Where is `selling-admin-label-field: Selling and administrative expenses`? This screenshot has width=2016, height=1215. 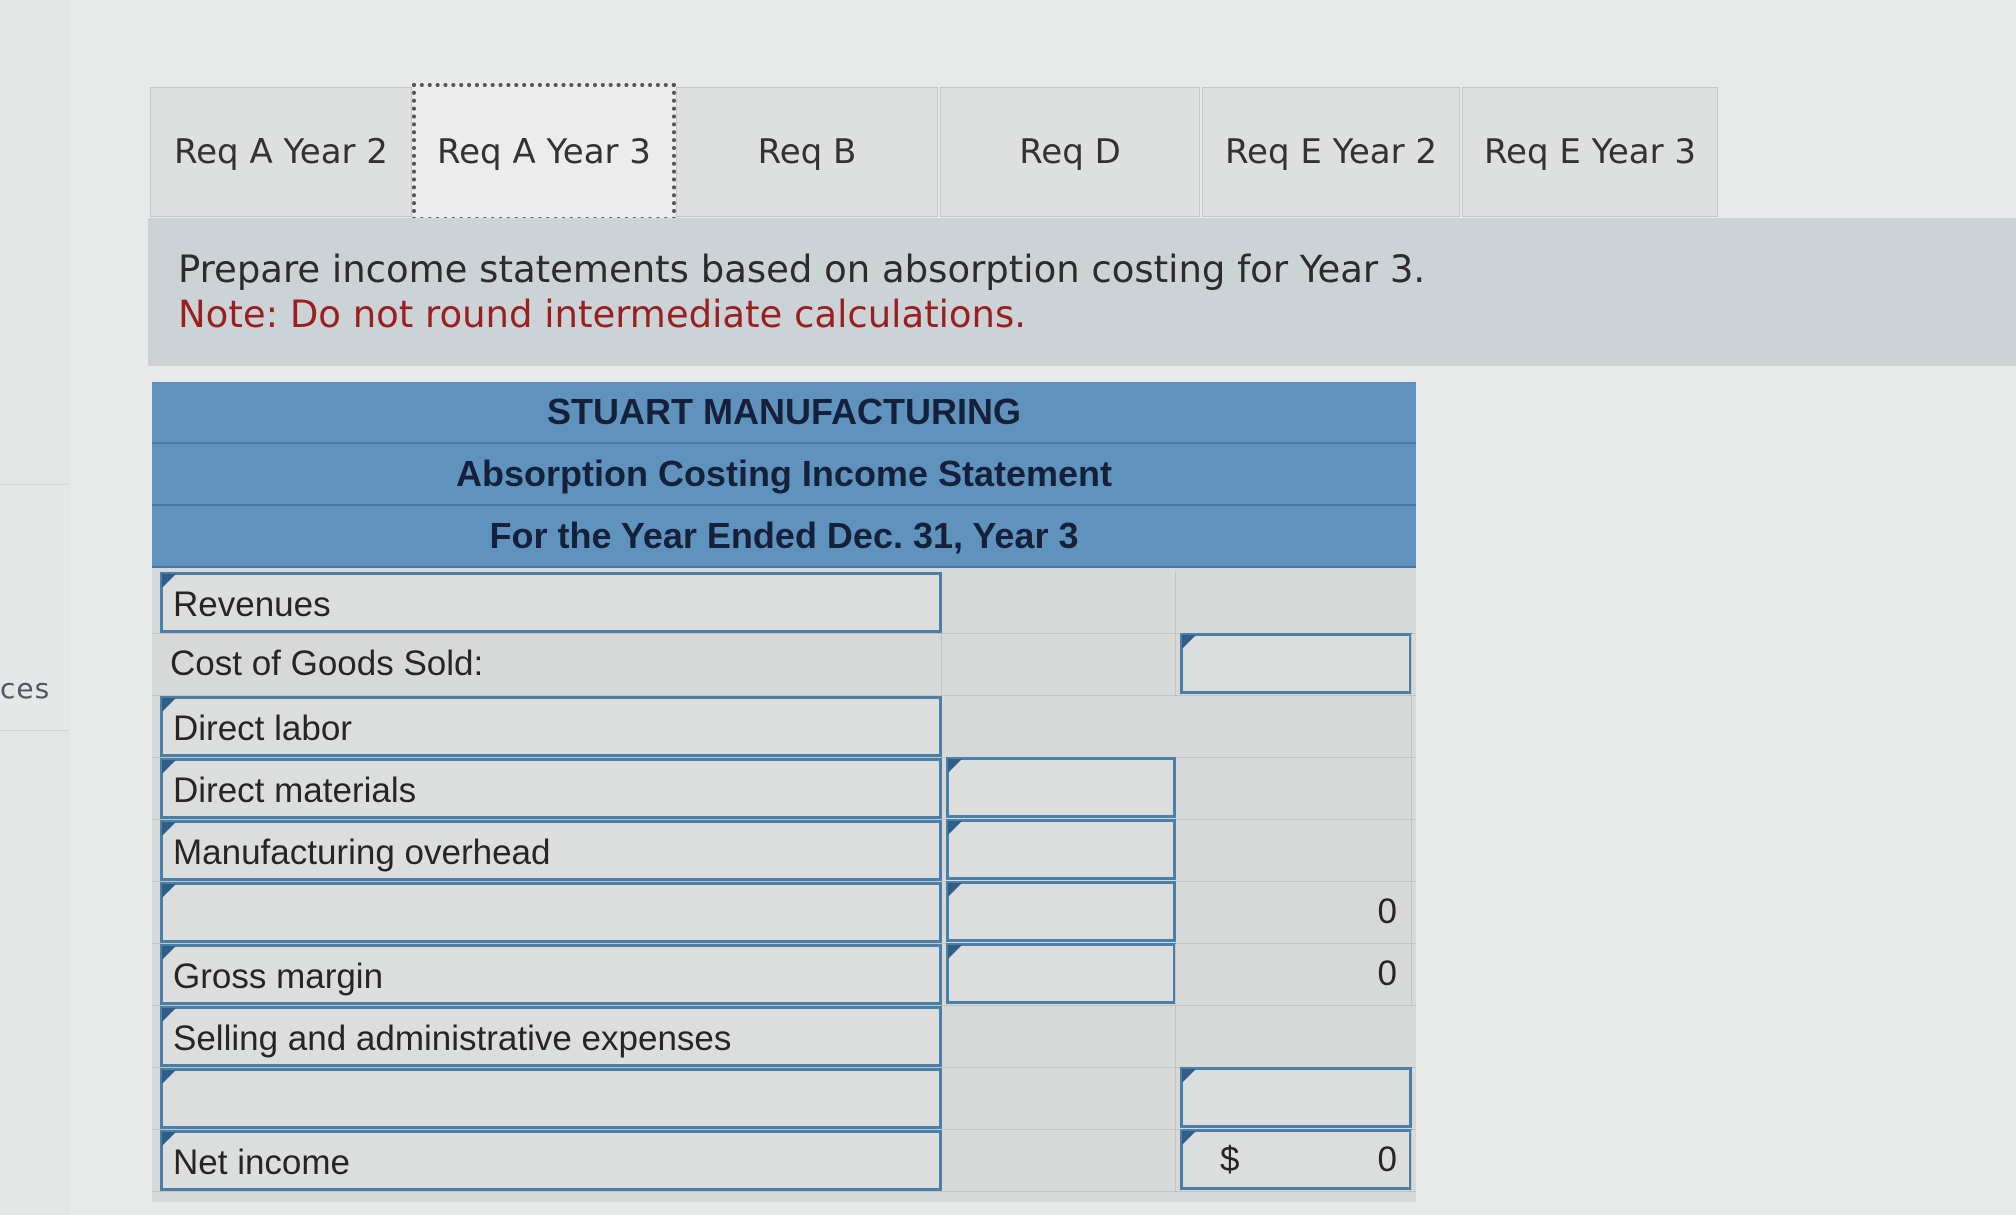
selling-admin-label-field: Selling and administrative expenses is located at coordinates (551, 1036).